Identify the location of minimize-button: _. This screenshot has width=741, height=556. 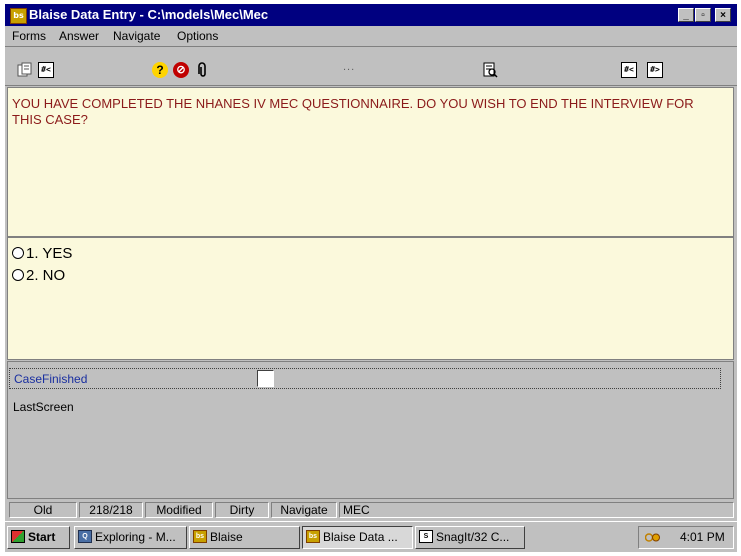
(686, 15).